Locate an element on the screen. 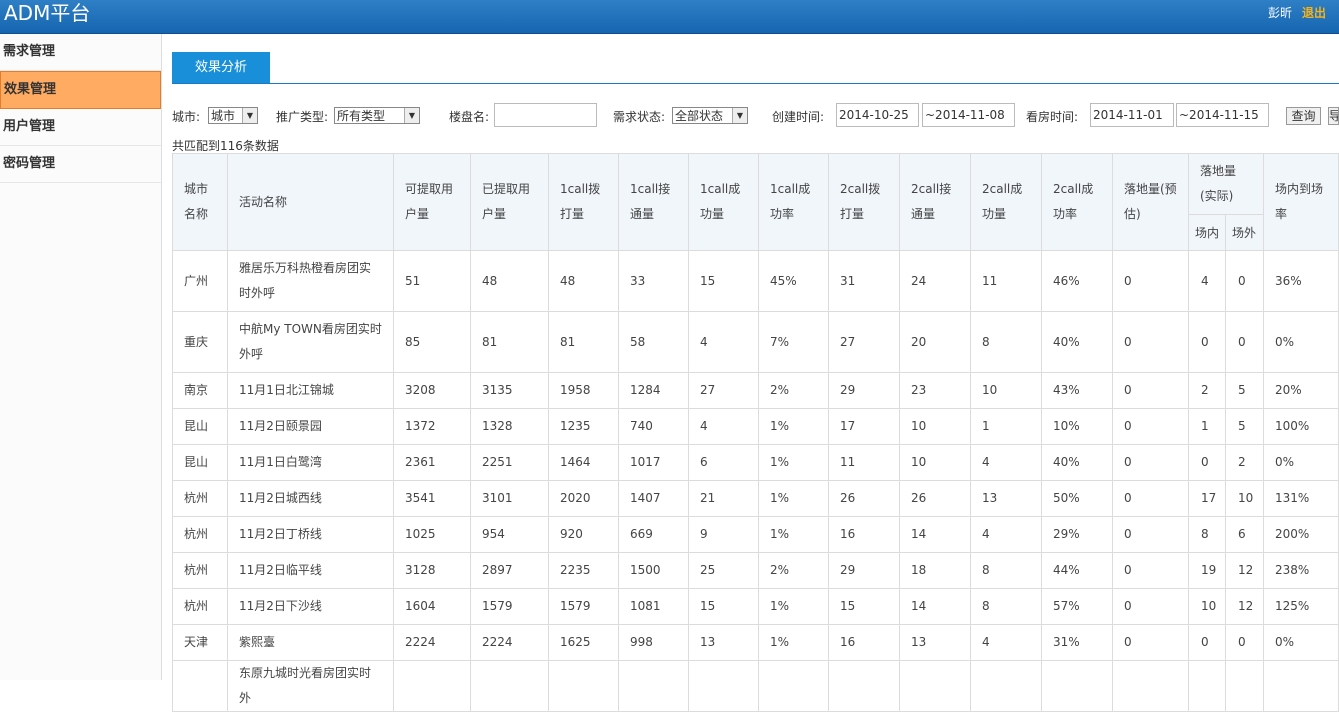  cell-1call-dial: 2020 is located at coordinates (583, 498).